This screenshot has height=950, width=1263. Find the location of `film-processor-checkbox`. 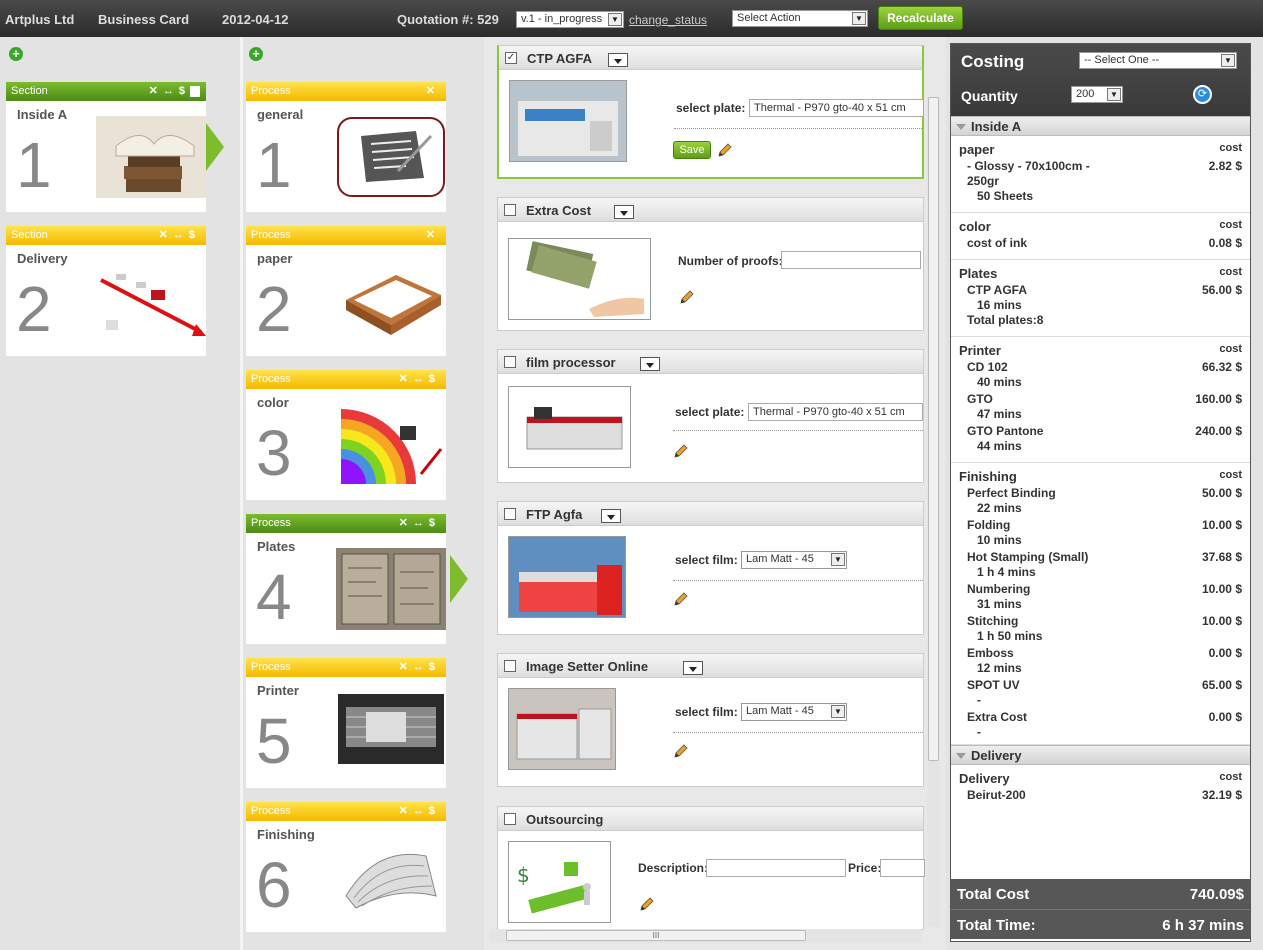

film-processor-checkbox is located at coordinates (510, 362).